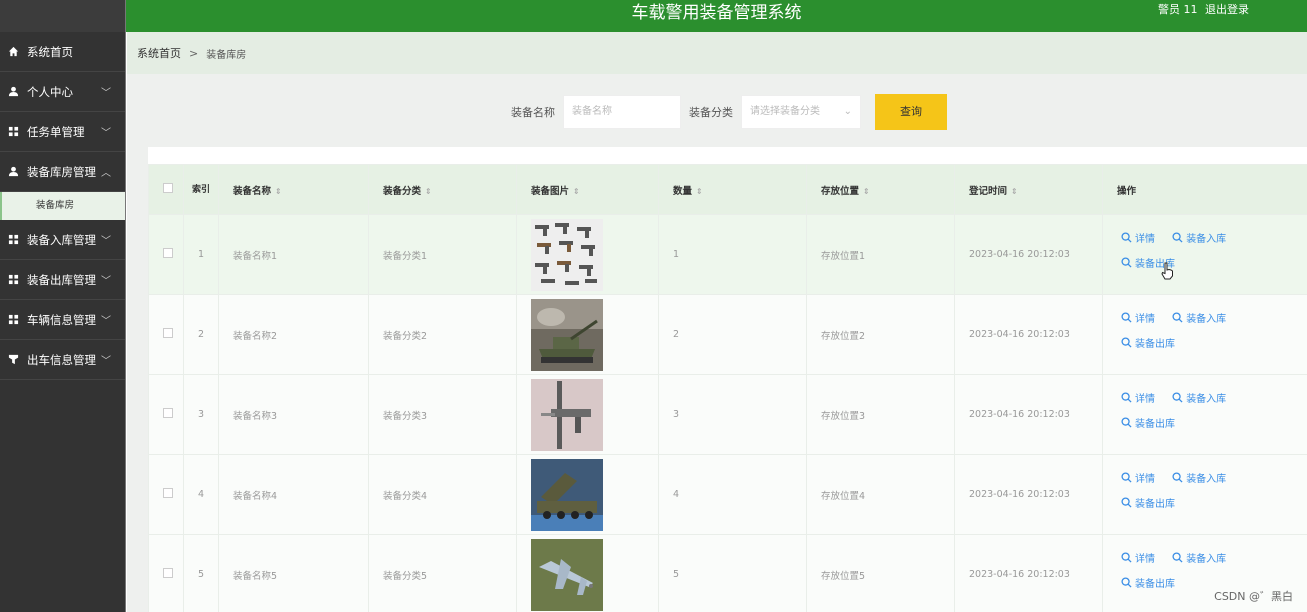  What do you see at coordinates (732, 189) in the screenshot?
I see `header-quantity: 数量 ⇕` at bounding box center [732, 189].